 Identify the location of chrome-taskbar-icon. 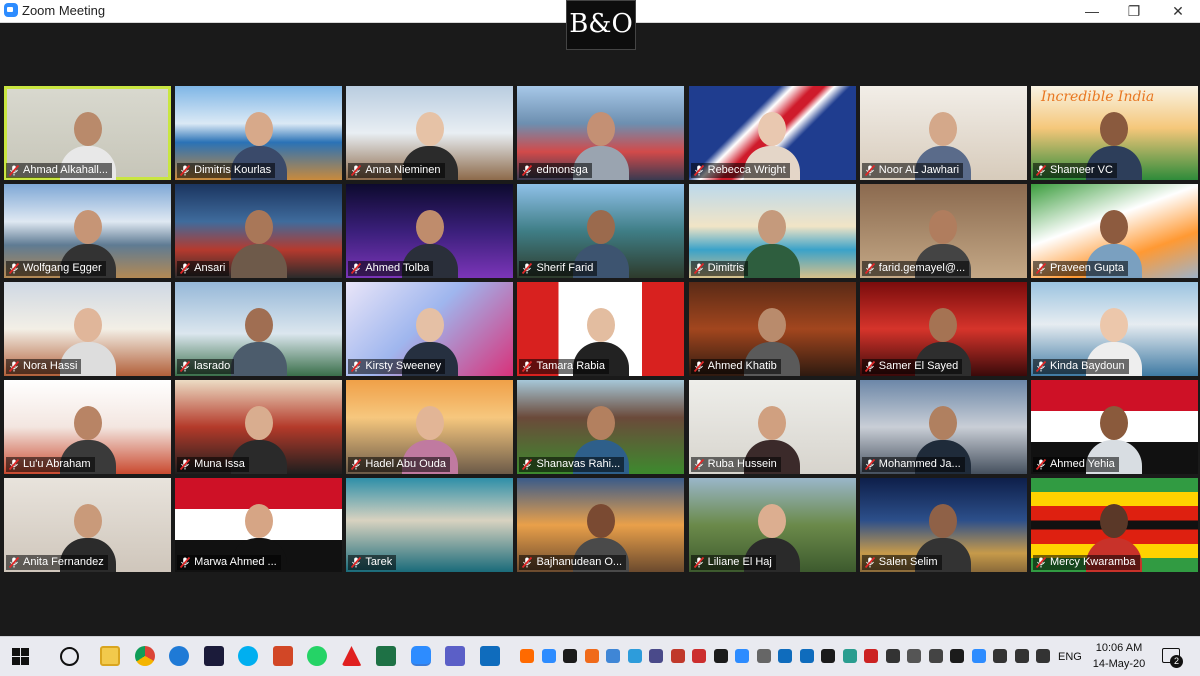
(144, 656).